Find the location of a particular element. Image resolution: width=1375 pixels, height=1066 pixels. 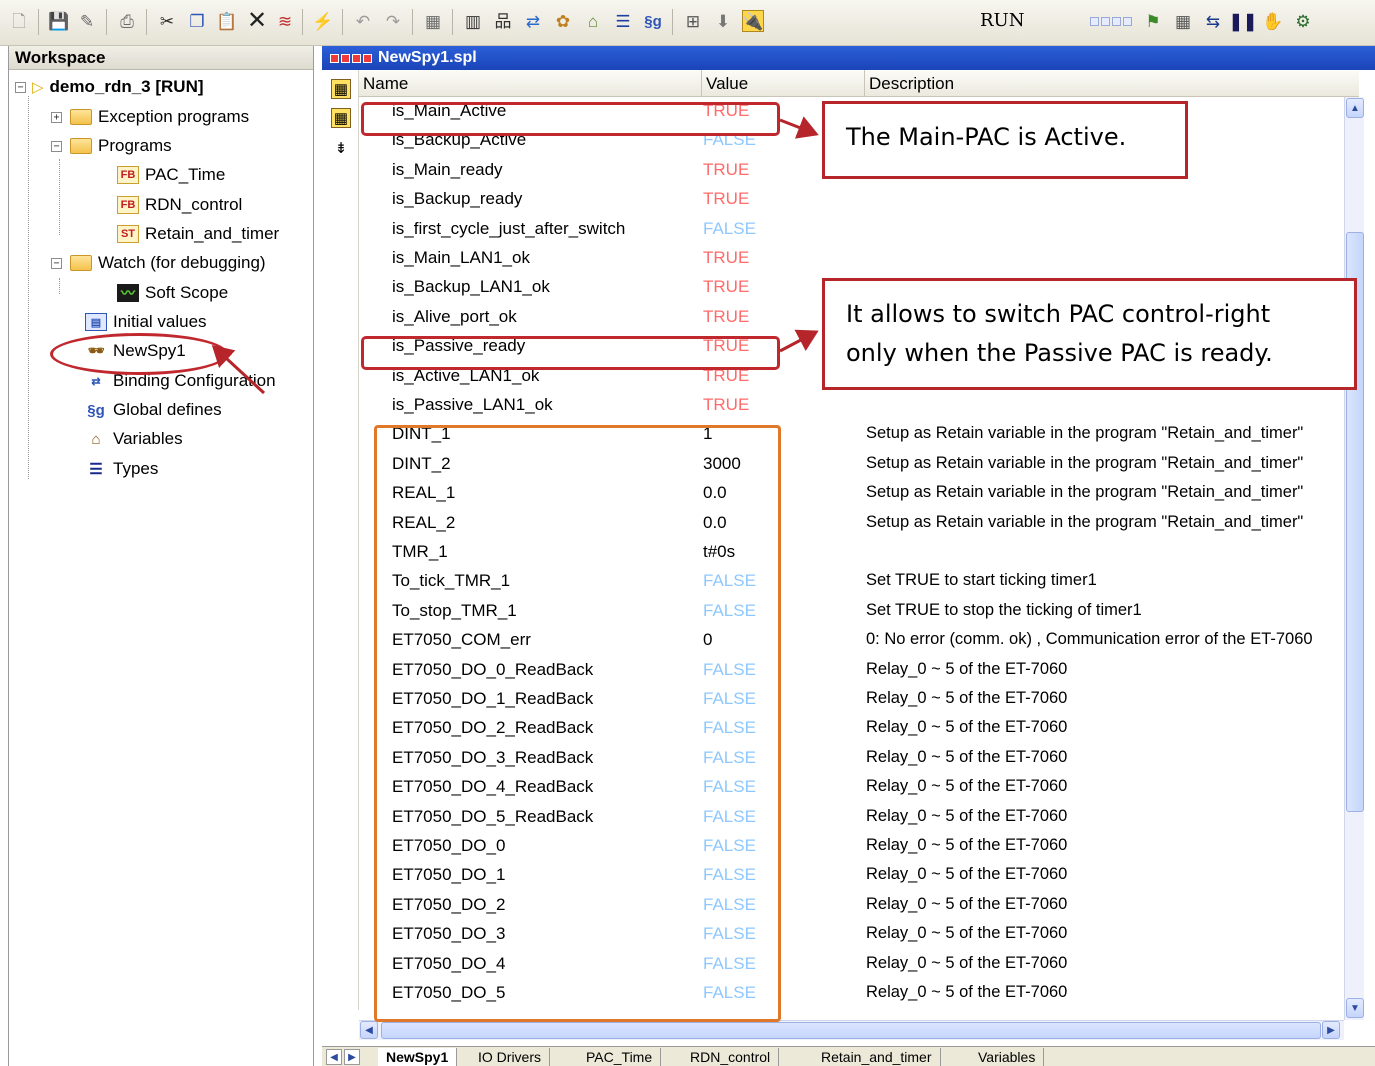

build-icon: ⚡ is located at coordinates (323, 21).